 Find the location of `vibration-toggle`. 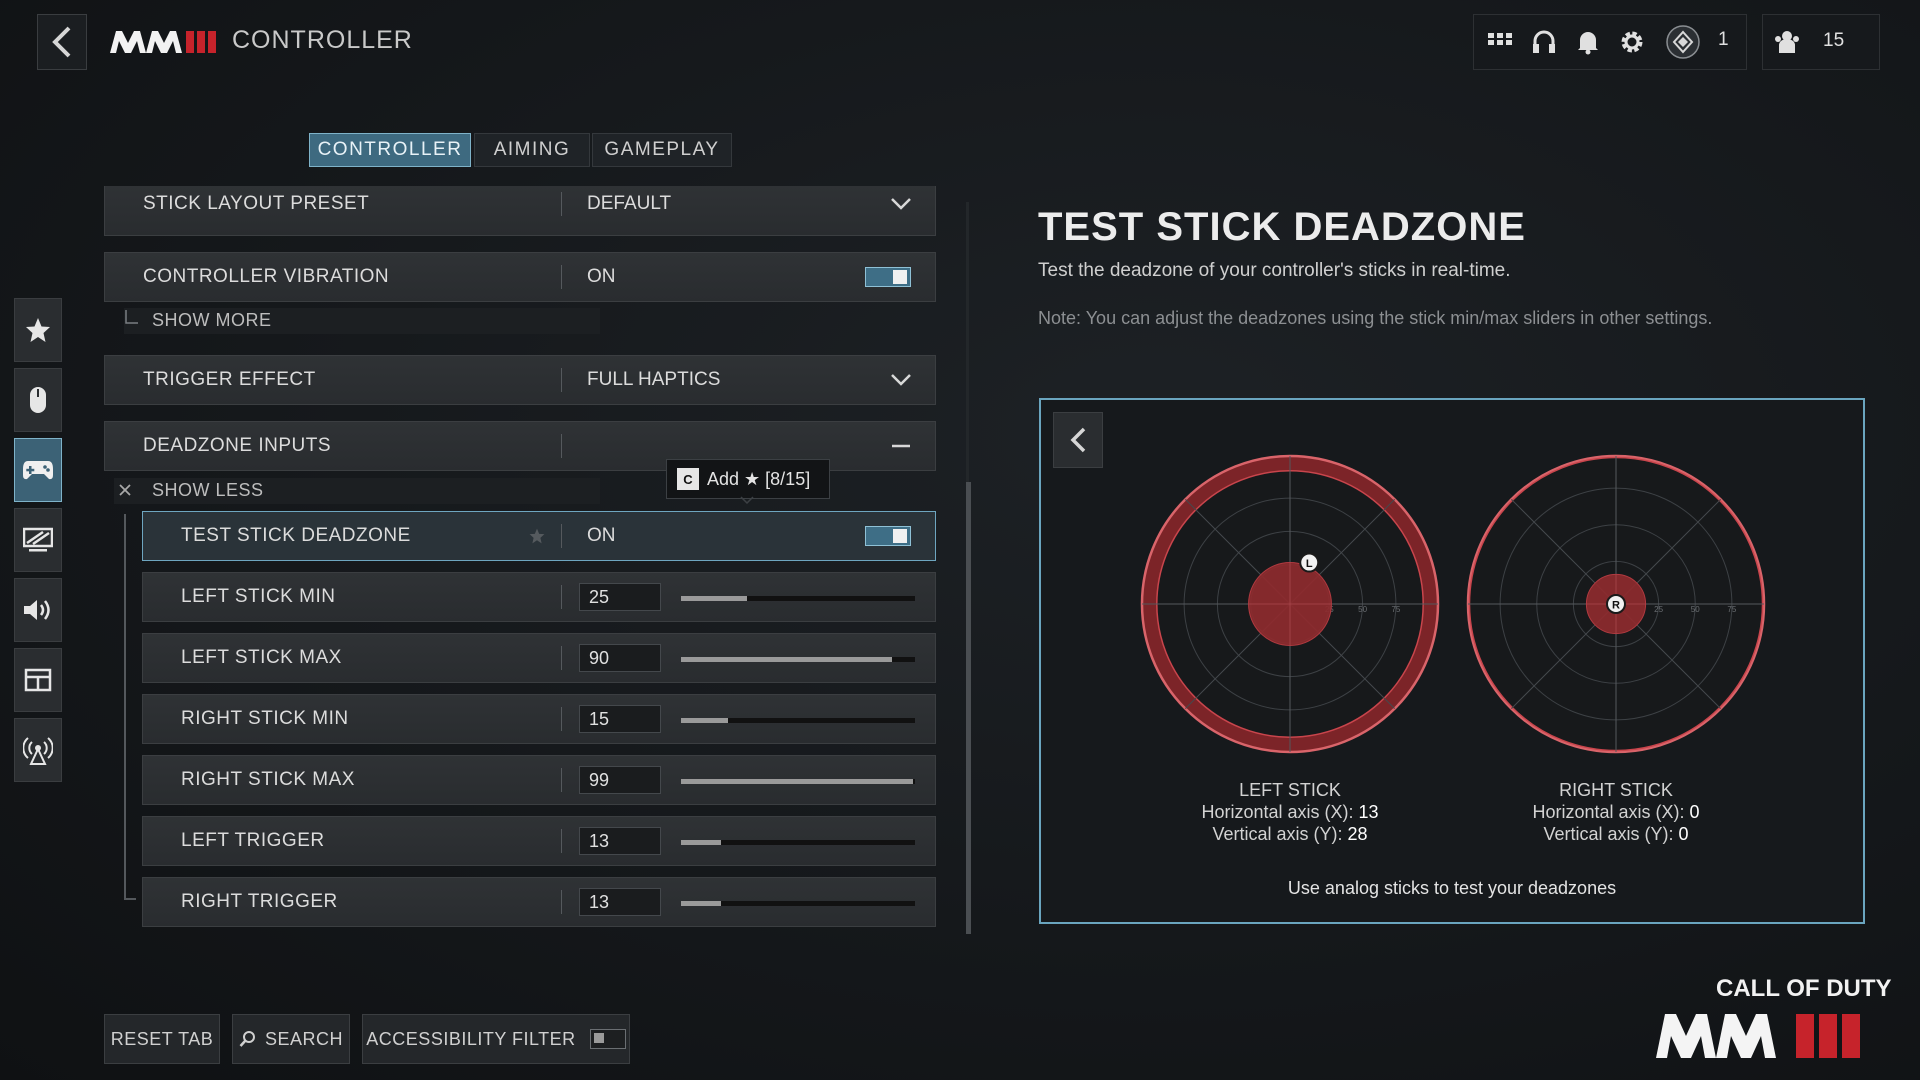

vibration-toggle is located at coordinates (888, 277).